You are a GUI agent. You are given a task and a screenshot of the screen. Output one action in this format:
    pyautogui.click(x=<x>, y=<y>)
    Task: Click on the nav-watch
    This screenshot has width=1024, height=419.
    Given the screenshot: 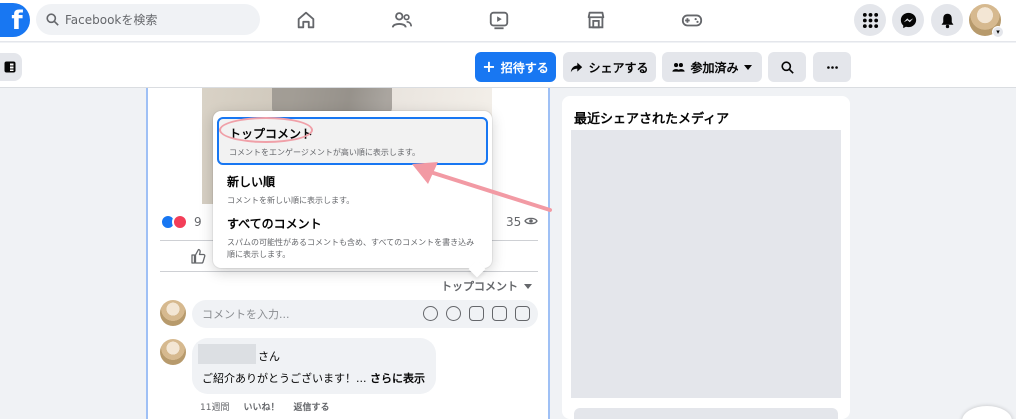 What is the action you would take?
    pyautogui.click(x=499, y=20)
    